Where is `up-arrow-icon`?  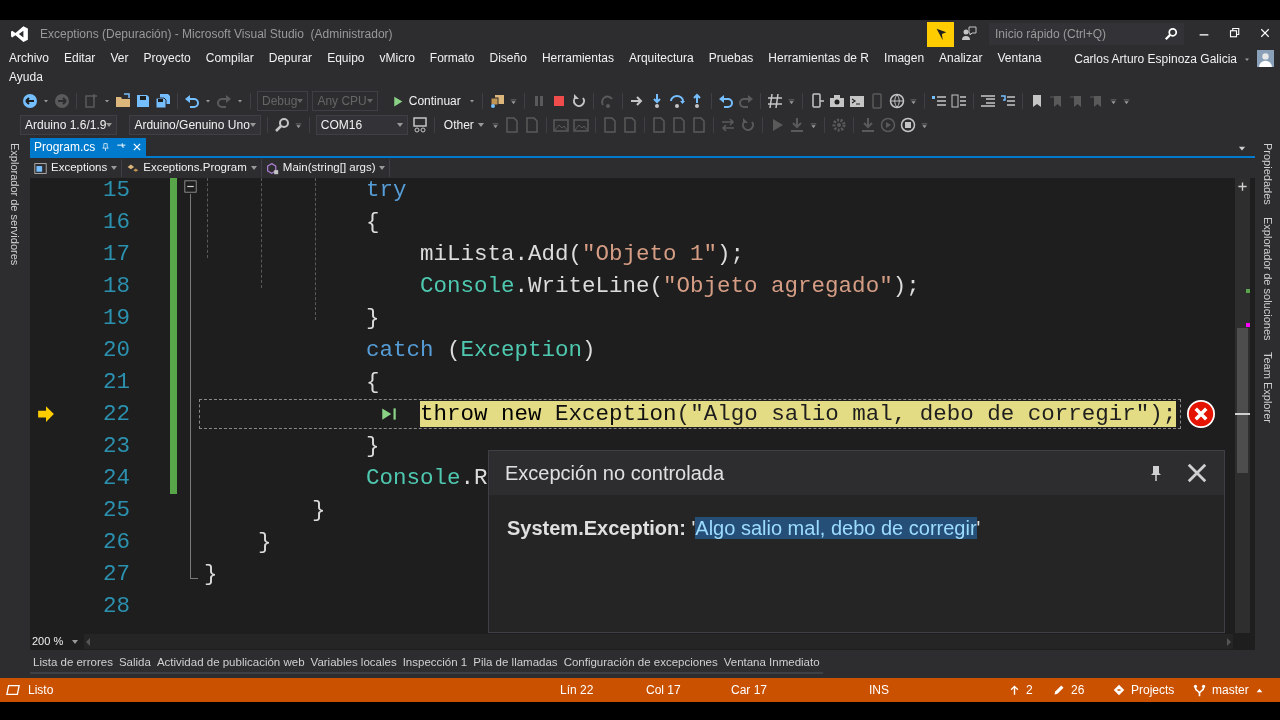
up-arrow-icon is located at coordinates (1014, 690).